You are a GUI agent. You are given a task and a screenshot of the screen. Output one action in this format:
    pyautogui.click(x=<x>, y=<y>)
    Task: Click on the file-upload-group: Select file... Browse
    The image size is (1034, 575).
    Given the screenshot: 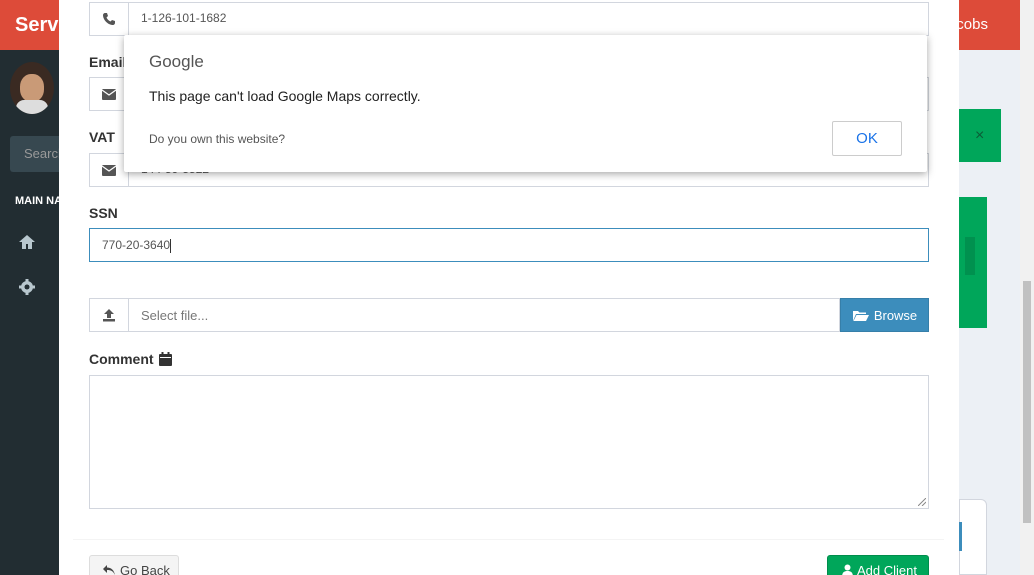 What is the action you would take?
    pyautogui.click(x=509, y=315)
    